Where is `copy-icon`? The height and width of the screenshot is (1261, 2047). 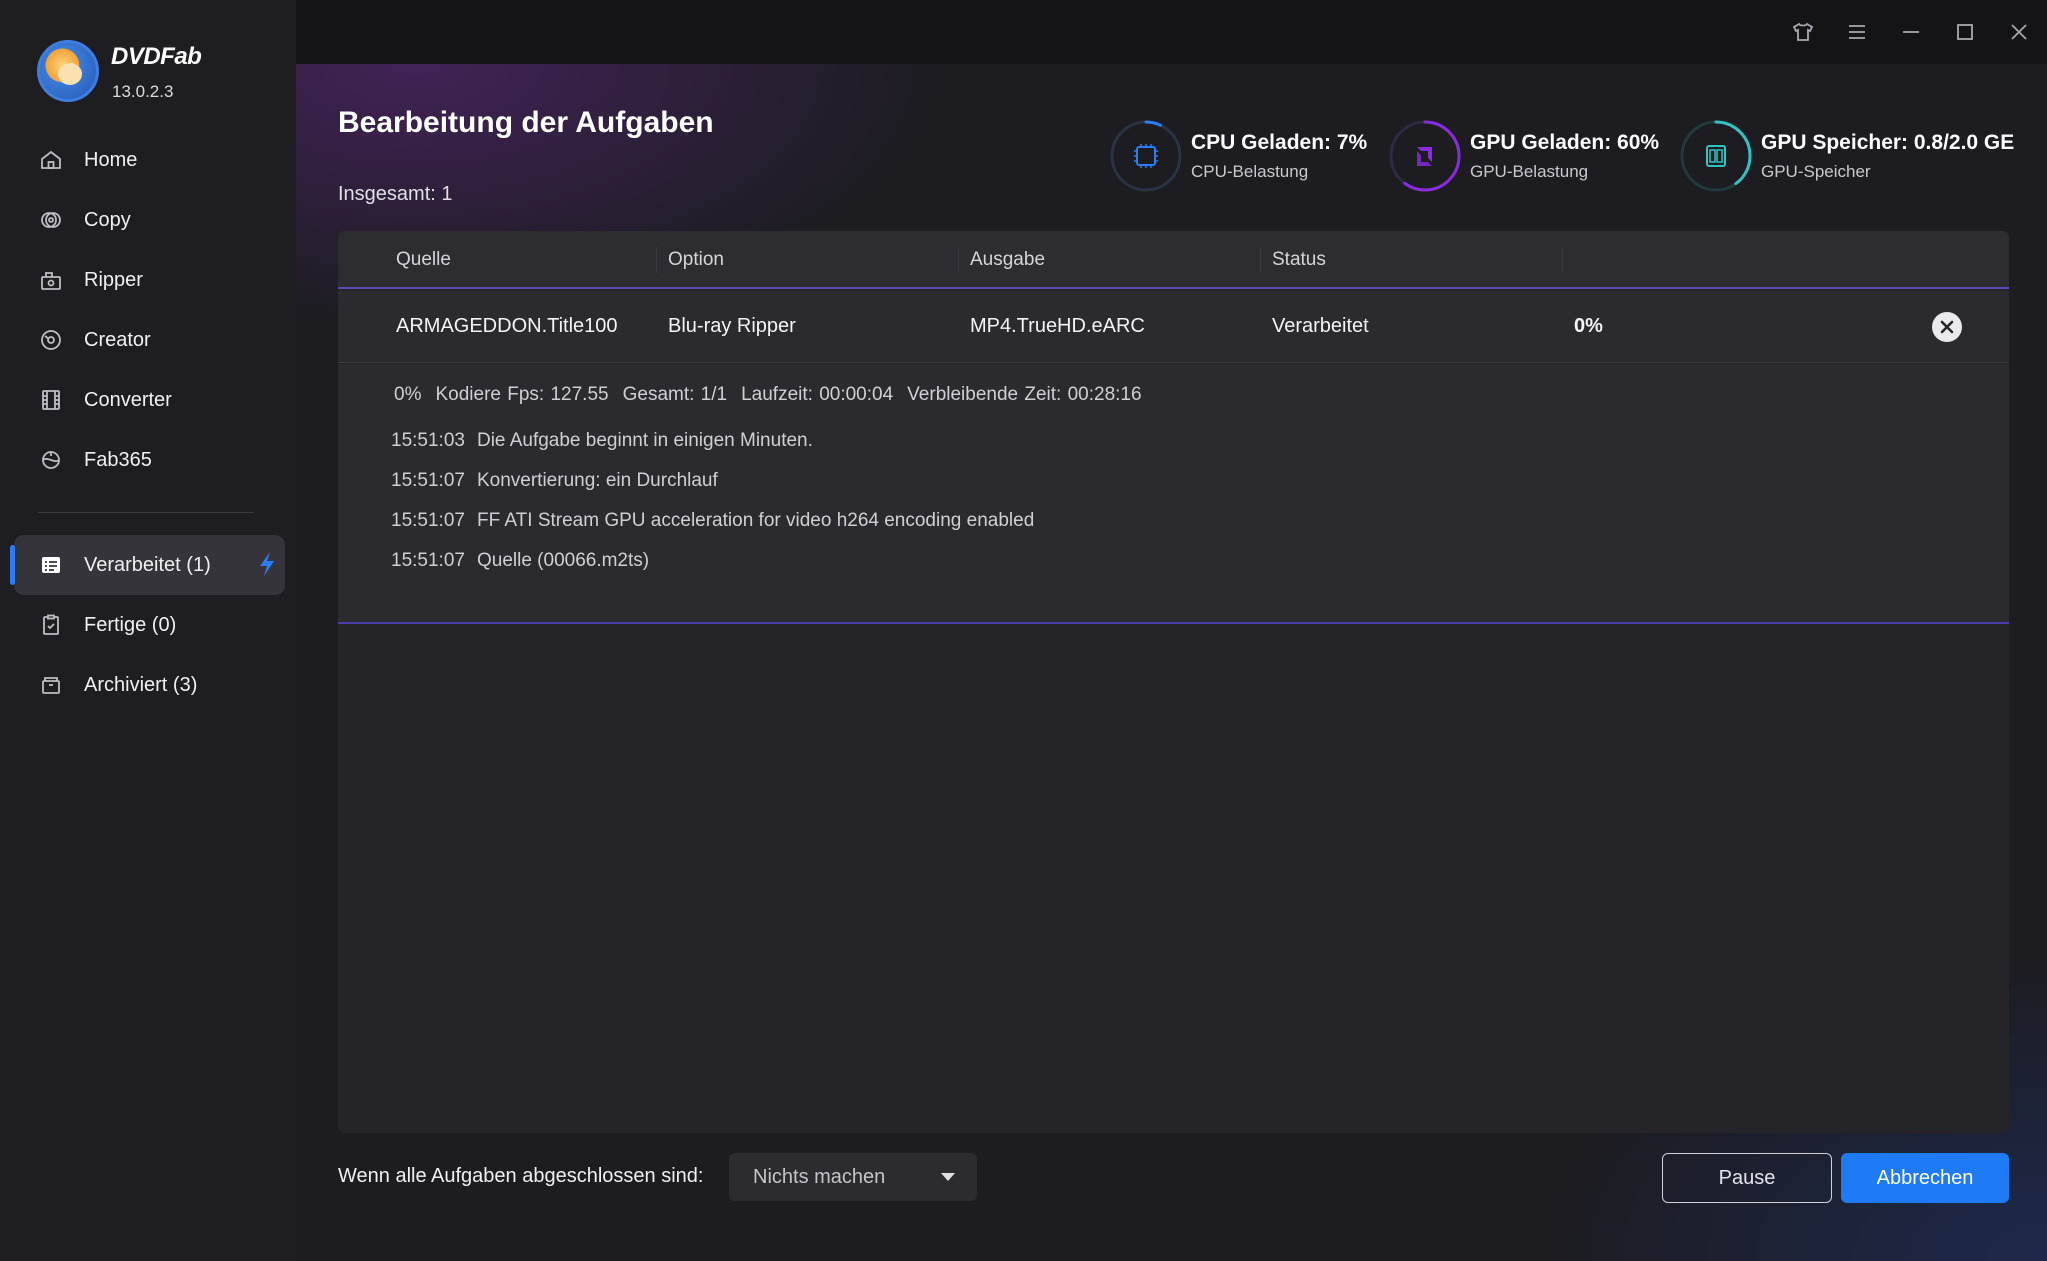 copy-icon is located at coordinates (51, 220).